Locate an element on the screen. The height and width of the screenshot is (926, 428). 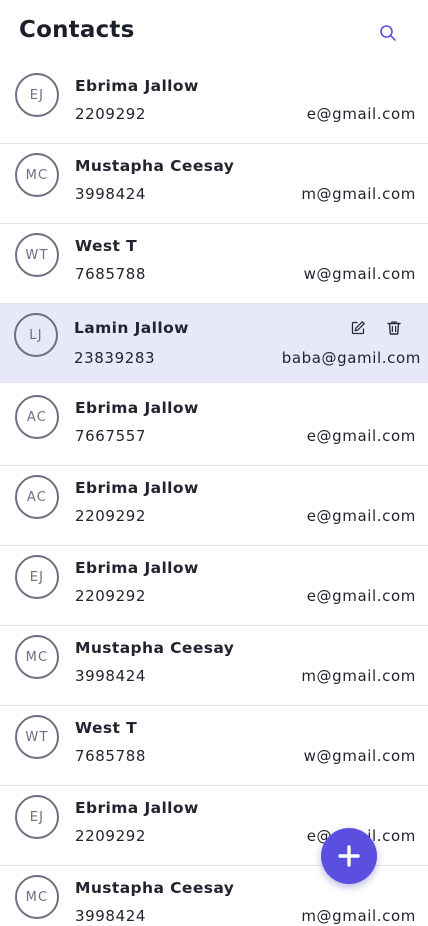
edit-button is located at coordinates (358, 328).